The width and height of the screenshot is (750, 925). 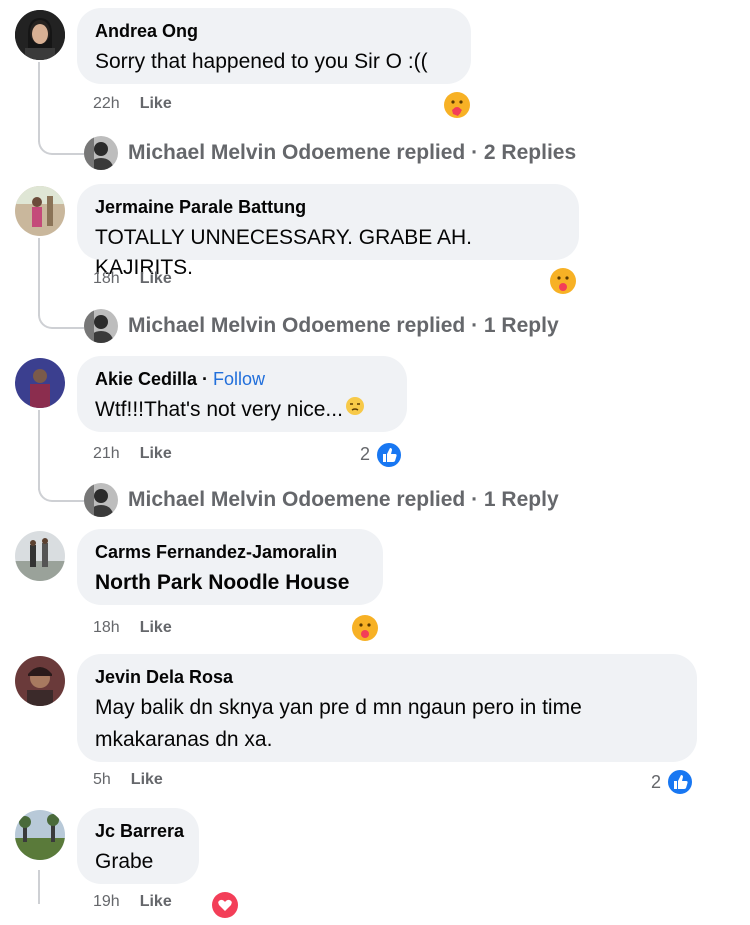 What do you see at coordinates (239, 379) in the screenshot?
I see `follow-link: Follow` at bounding box center [239, 379].